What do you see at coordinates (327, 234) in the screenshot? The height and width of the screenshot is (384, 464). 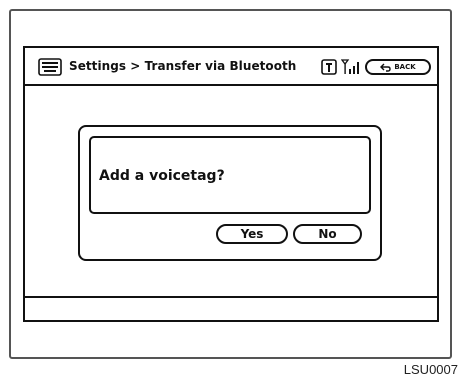 I see `no-button: No` at bounding box center [327, 234].